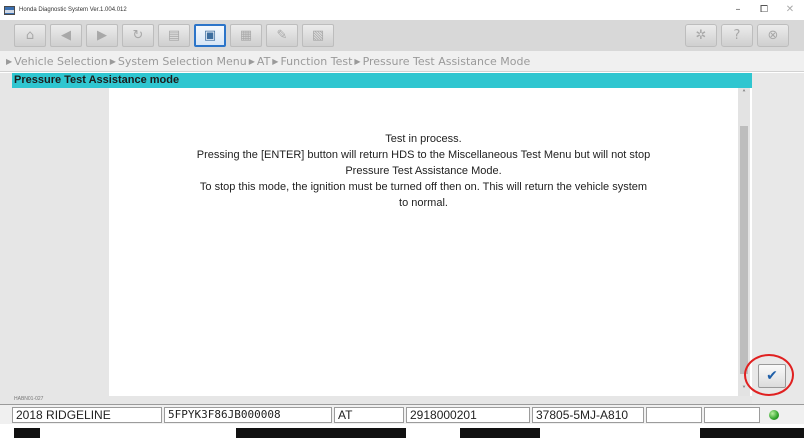 The image size is (804, 440). I want to click on help-icon: ?, so click(737, 35).